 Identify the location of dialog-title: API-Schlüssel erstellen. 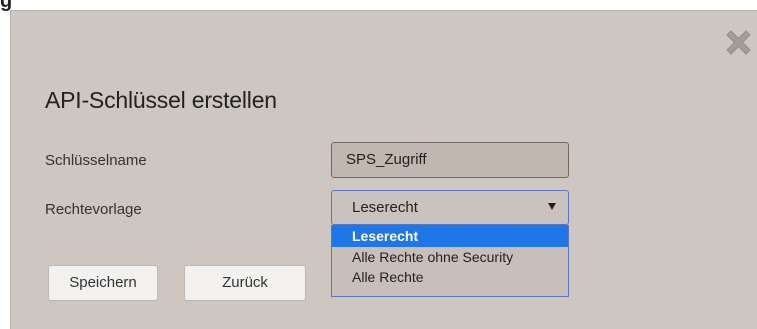
(161, 100).